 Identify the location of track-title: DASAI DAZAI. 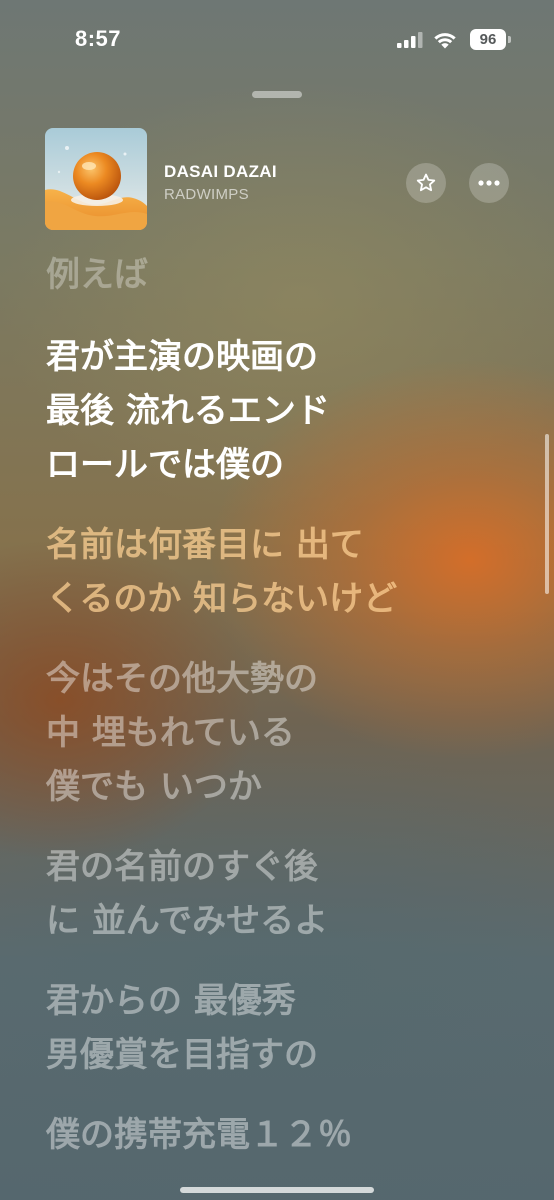
(220, 172).